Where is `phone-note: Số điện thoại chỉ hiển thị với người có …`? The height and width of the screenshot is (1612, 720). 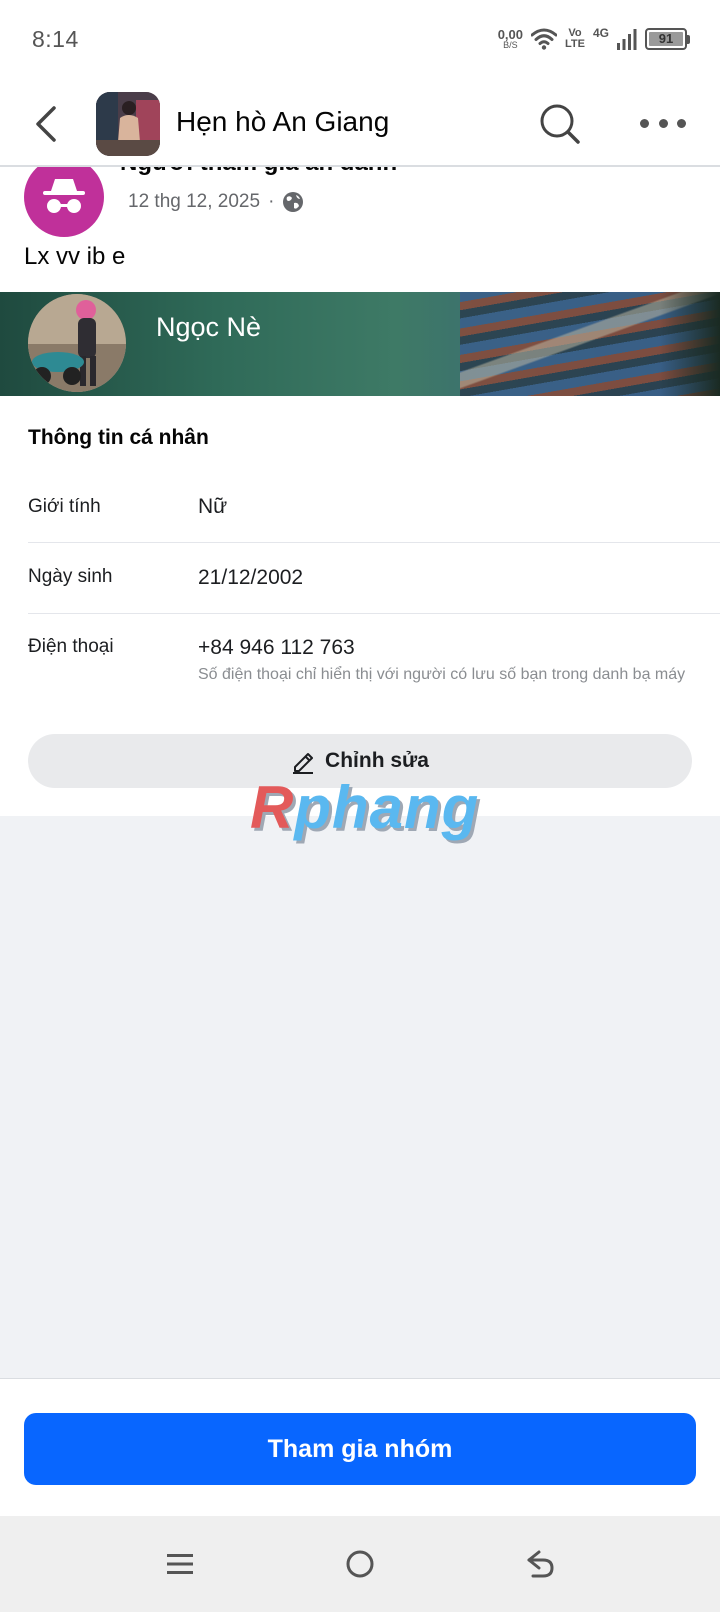
phone-note: Số điện thoại chỉ hiển thị với người có … is located at coordinates (442, 674).